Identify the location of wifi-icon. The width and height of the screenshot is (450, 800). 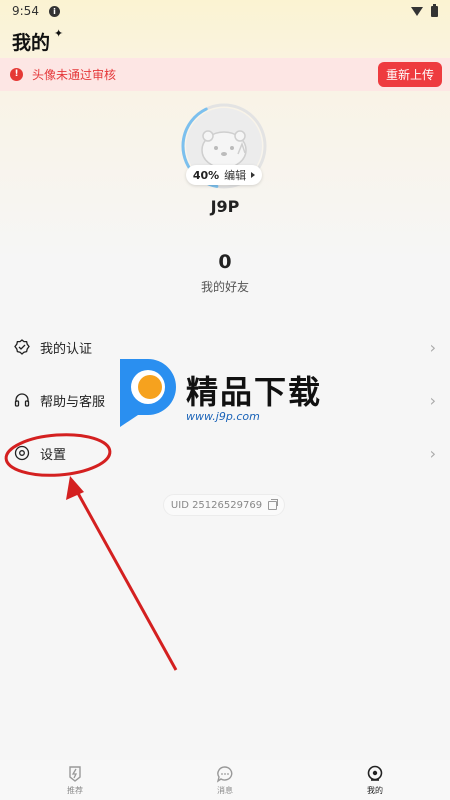
(417, 11).